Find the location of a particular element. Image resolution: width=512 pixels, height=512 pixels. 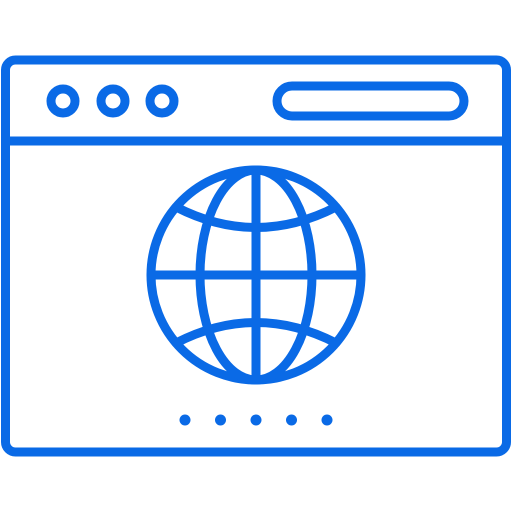

window-control-close-icon is located at coordinates (63, 101).